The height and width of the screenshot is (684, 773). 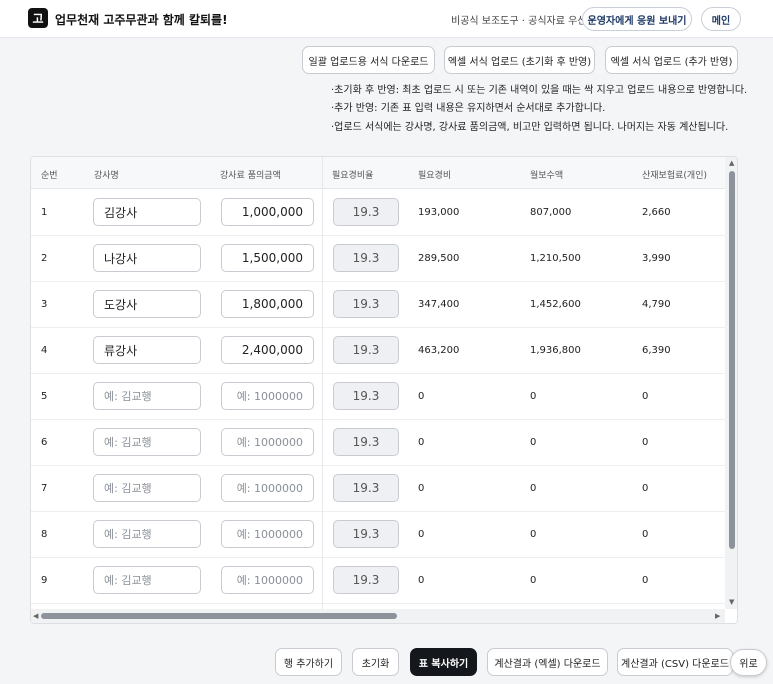 What do you see at coordinates (250, 176) in the screenshot?
I see `header-amount: 강사료 품의금액` at bounding box center [250, 176].